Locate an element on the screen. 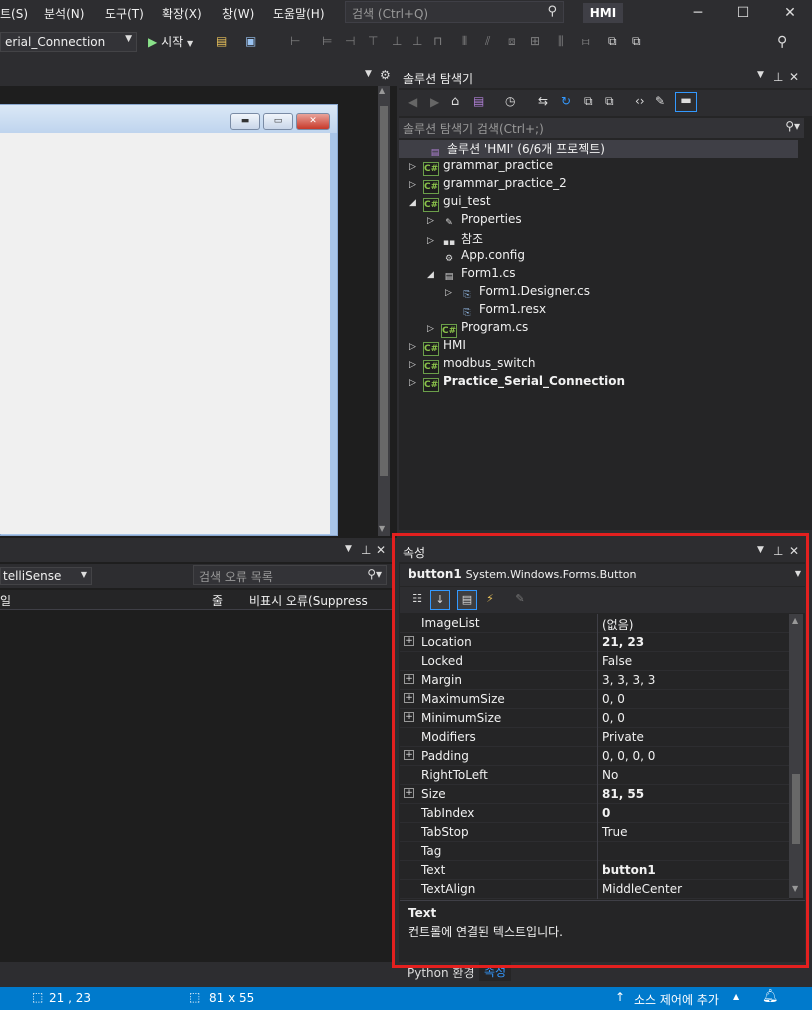 Image resolution: width=812 pixels, height=1010 pixels. feedback-icon: ⚲ is located at coordinates (782, 42).